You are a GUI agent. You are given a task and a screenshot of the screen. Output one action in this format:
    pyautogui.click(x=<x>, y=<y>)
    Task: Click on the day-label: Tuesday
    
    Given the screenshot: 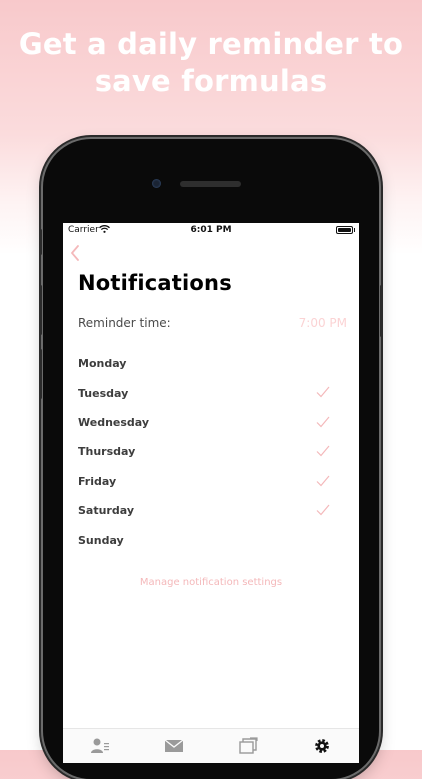 What is the action you would take?
    pyautogui.click(x=103, y=393)
    